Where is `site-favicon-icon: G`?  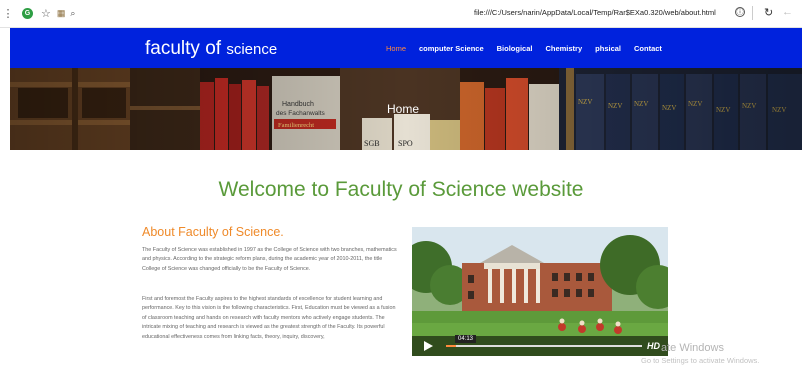
site-favicon-icon: G is located at coordinates (27, 13).